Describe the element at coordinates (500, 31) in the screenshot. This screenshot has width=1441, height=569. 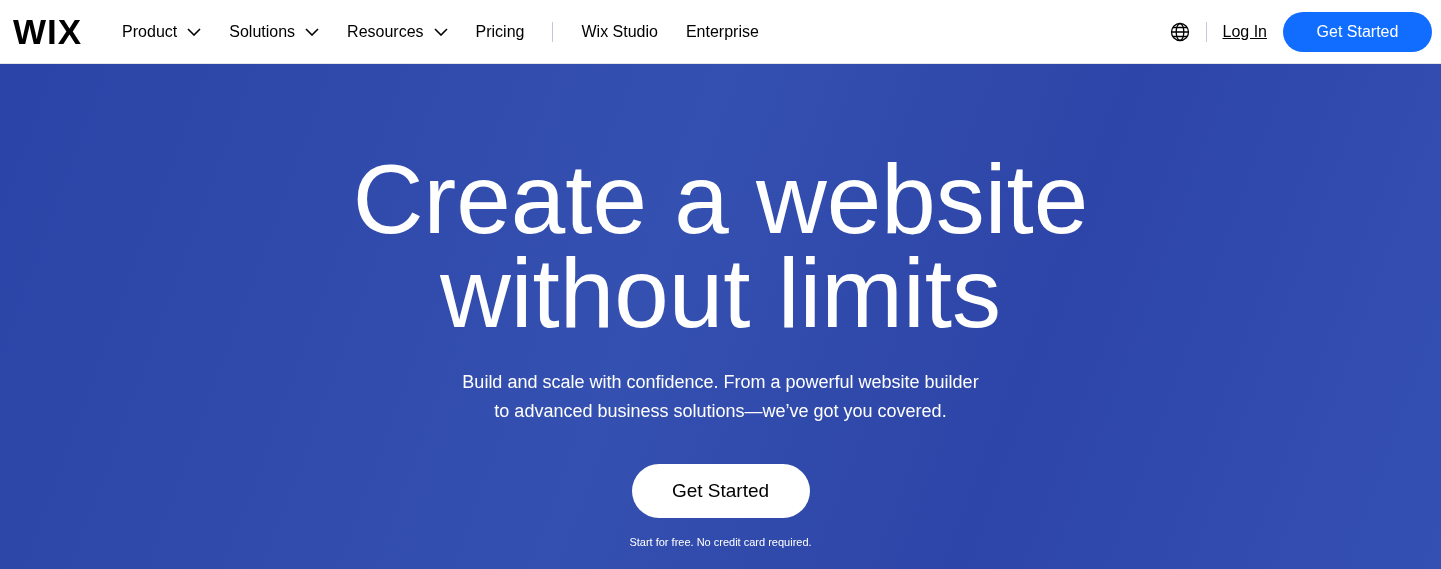
I see `nav-link: Pricing` at that location.